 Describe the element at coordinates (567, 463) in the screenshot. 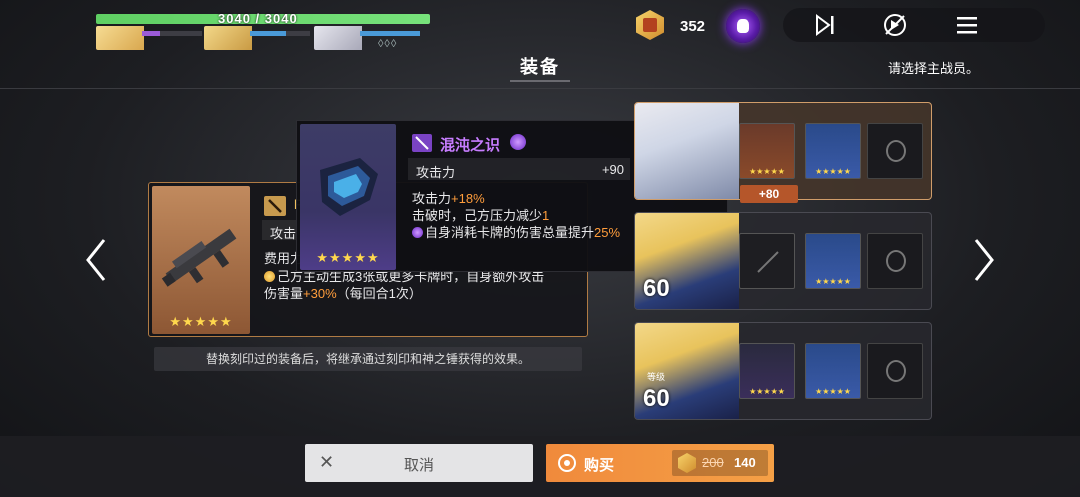

I see `confirm-circle-icon` at that location.